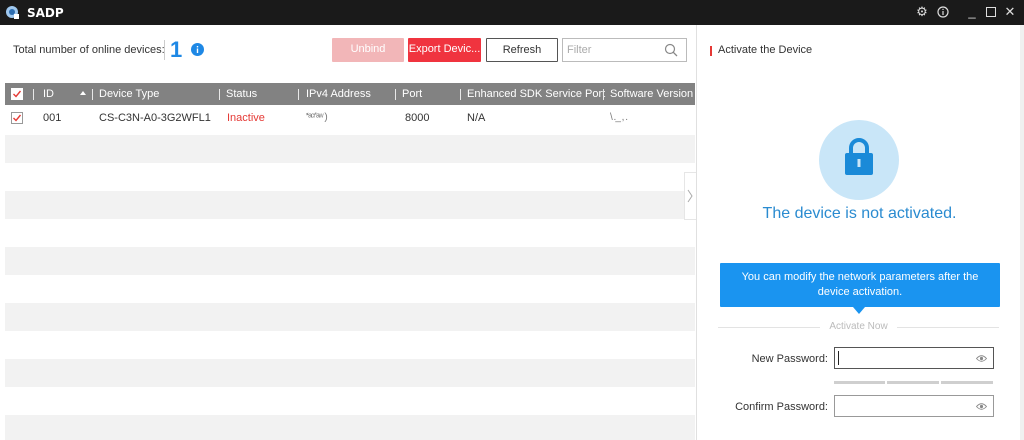 The height and width of the screenshot is (440, 1024). Describe the element at coordinates (522, 50) in the screenshot. I see `refresh-button: Refresh` at that location.